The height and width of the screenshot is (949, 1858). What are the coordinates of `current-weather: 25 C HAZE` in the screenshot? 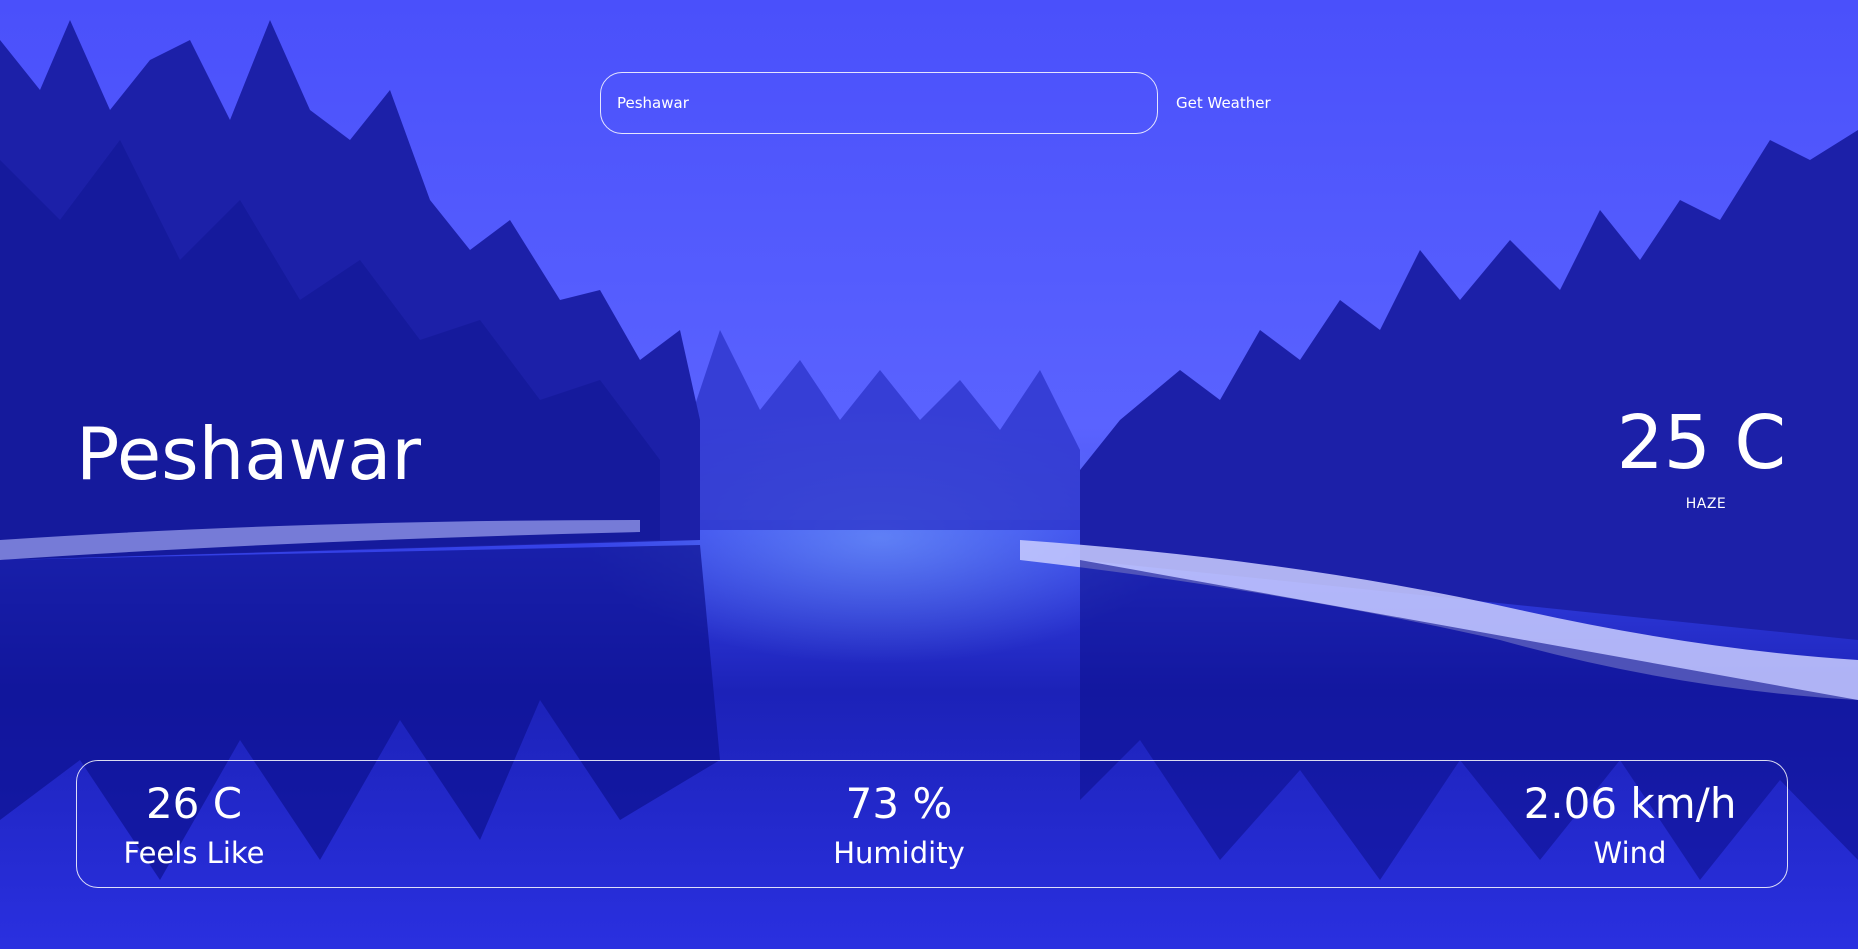 It's located at (1676, 456).